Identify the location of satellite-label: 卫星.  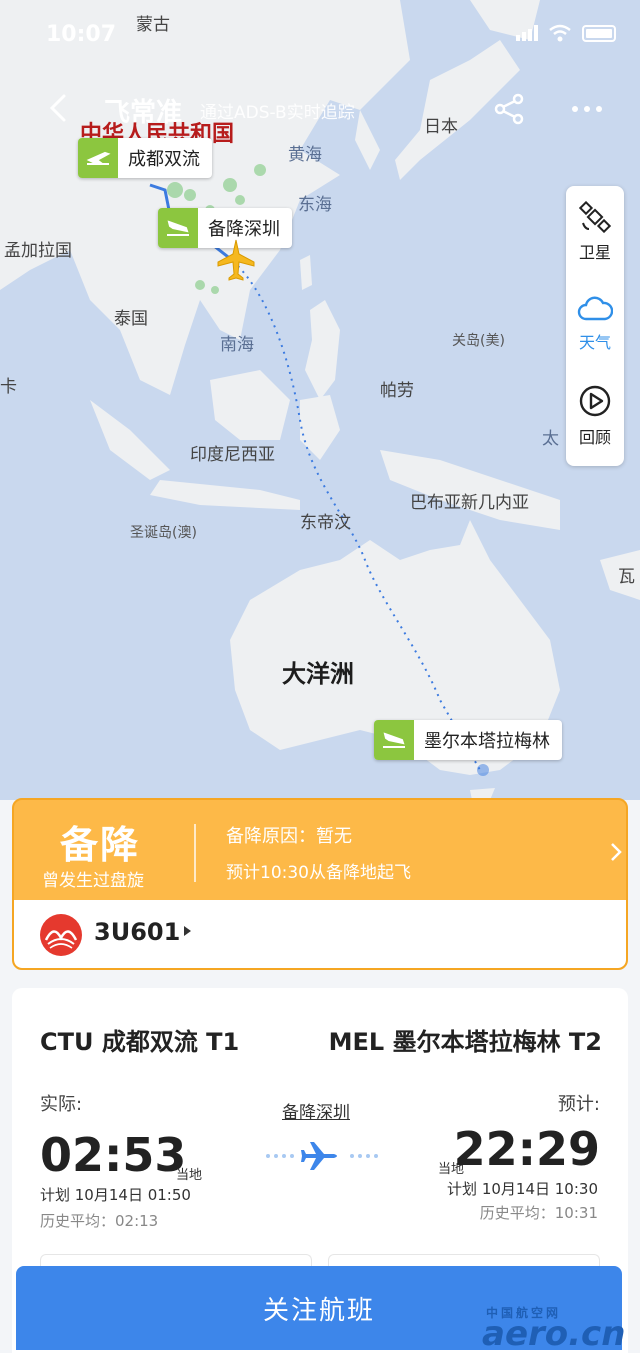
(594, 252).